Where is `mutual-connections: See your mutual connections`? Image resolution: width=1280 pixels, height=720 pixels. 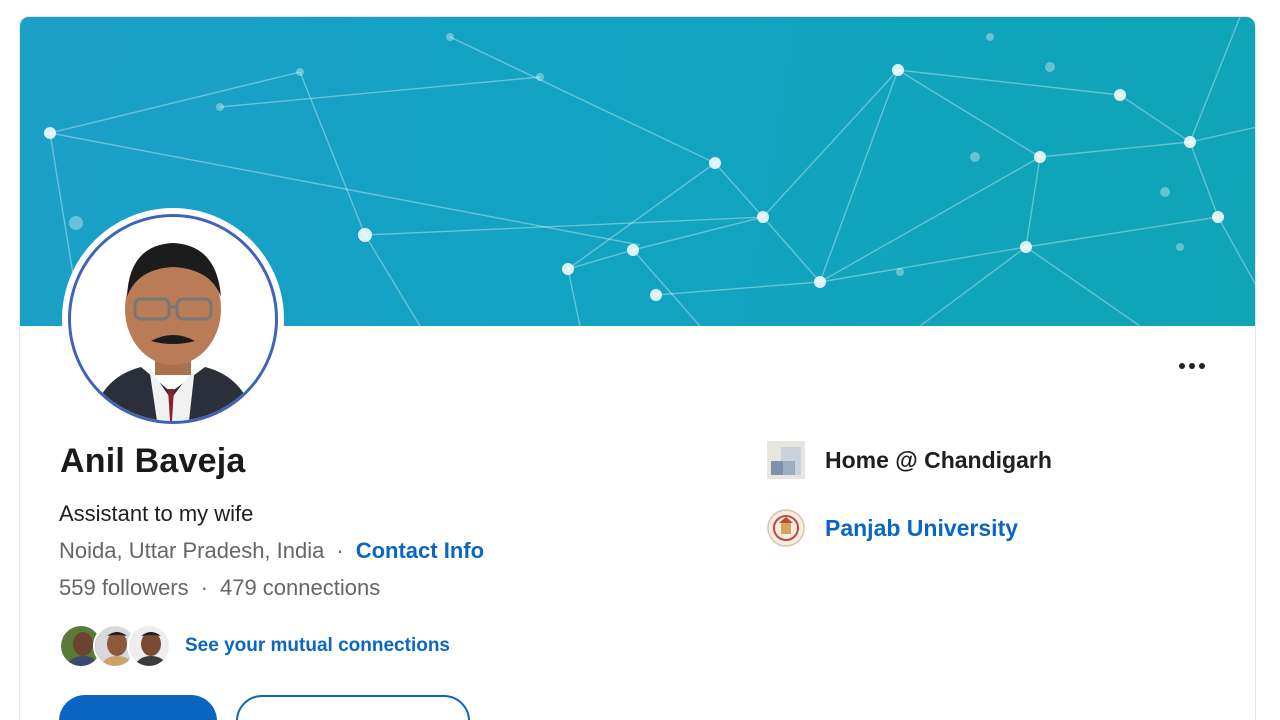
mutual-connections: See your mutual connections is located at coordinates (254, 646).